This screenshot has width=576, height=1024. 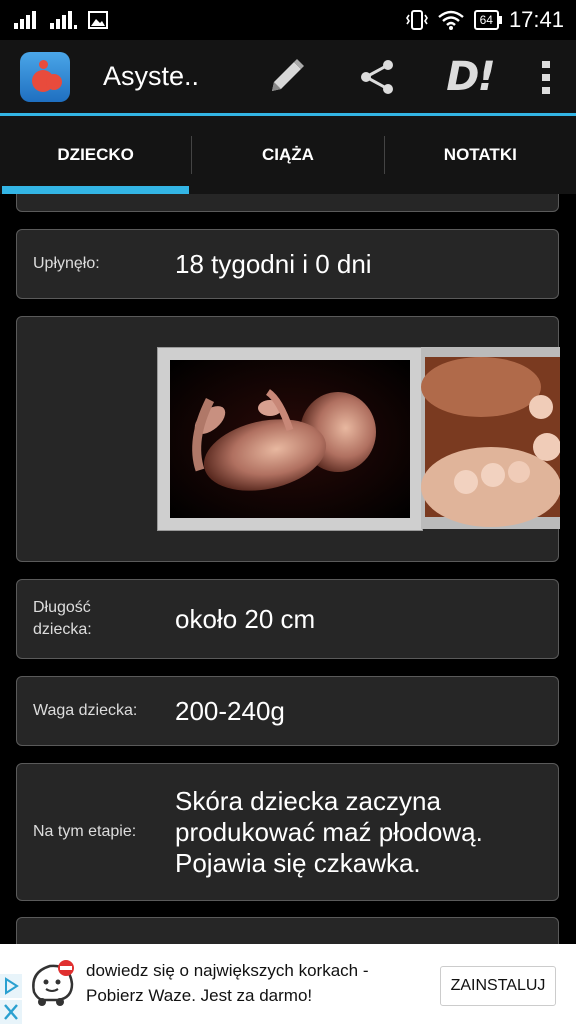 What do you see at coordinates (85, 710) in the screenshot?
I see `weight-label: Waga dziecka:` at bounding box center [85, 710].